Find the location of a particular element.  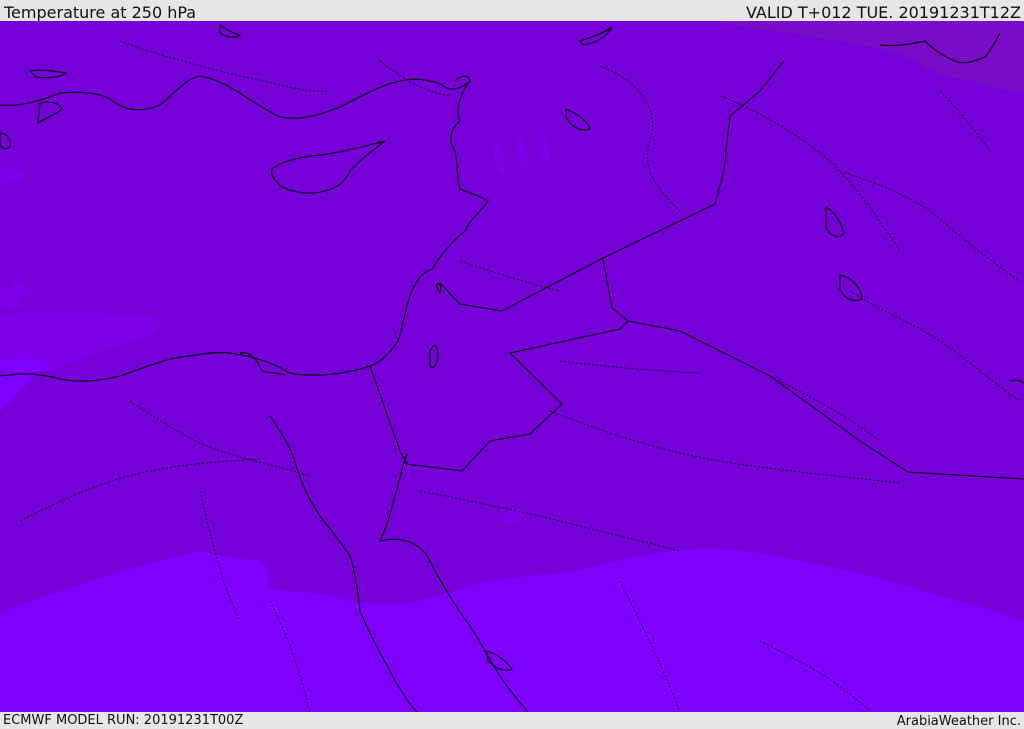

valid-time-label: VALID T+012 TUE. 20191231T12Z is located at coordinates (883, 12).